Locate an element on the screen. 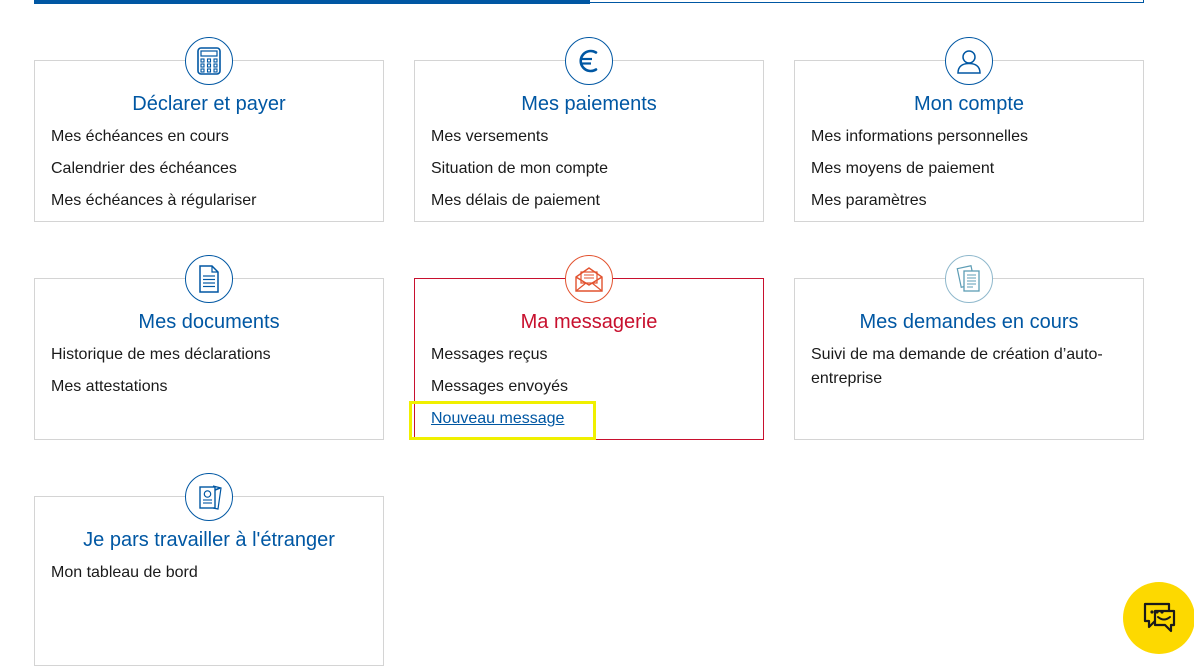 This screenshot has width=1194, height=666. envelope-icon is located at coordinates (589, 279).